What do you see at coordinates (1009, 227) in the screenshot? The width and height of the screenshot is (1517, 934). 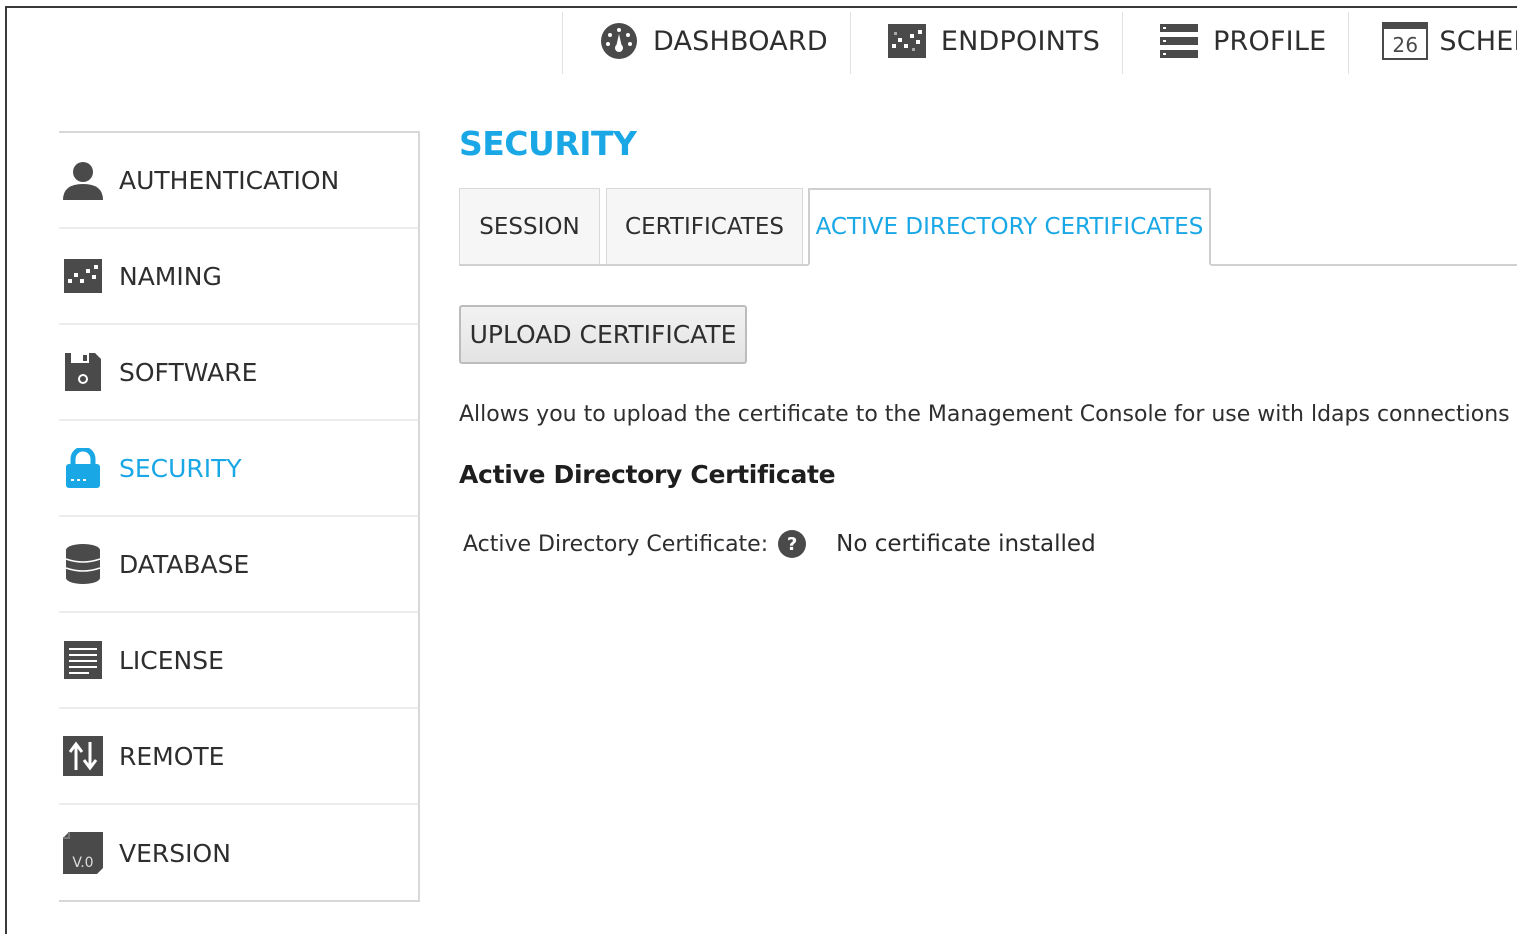 I see `tab-active-directory-certificates: ACTIVE DIRECTORY CERTIFICATES` at bounding box center [1009, 227].